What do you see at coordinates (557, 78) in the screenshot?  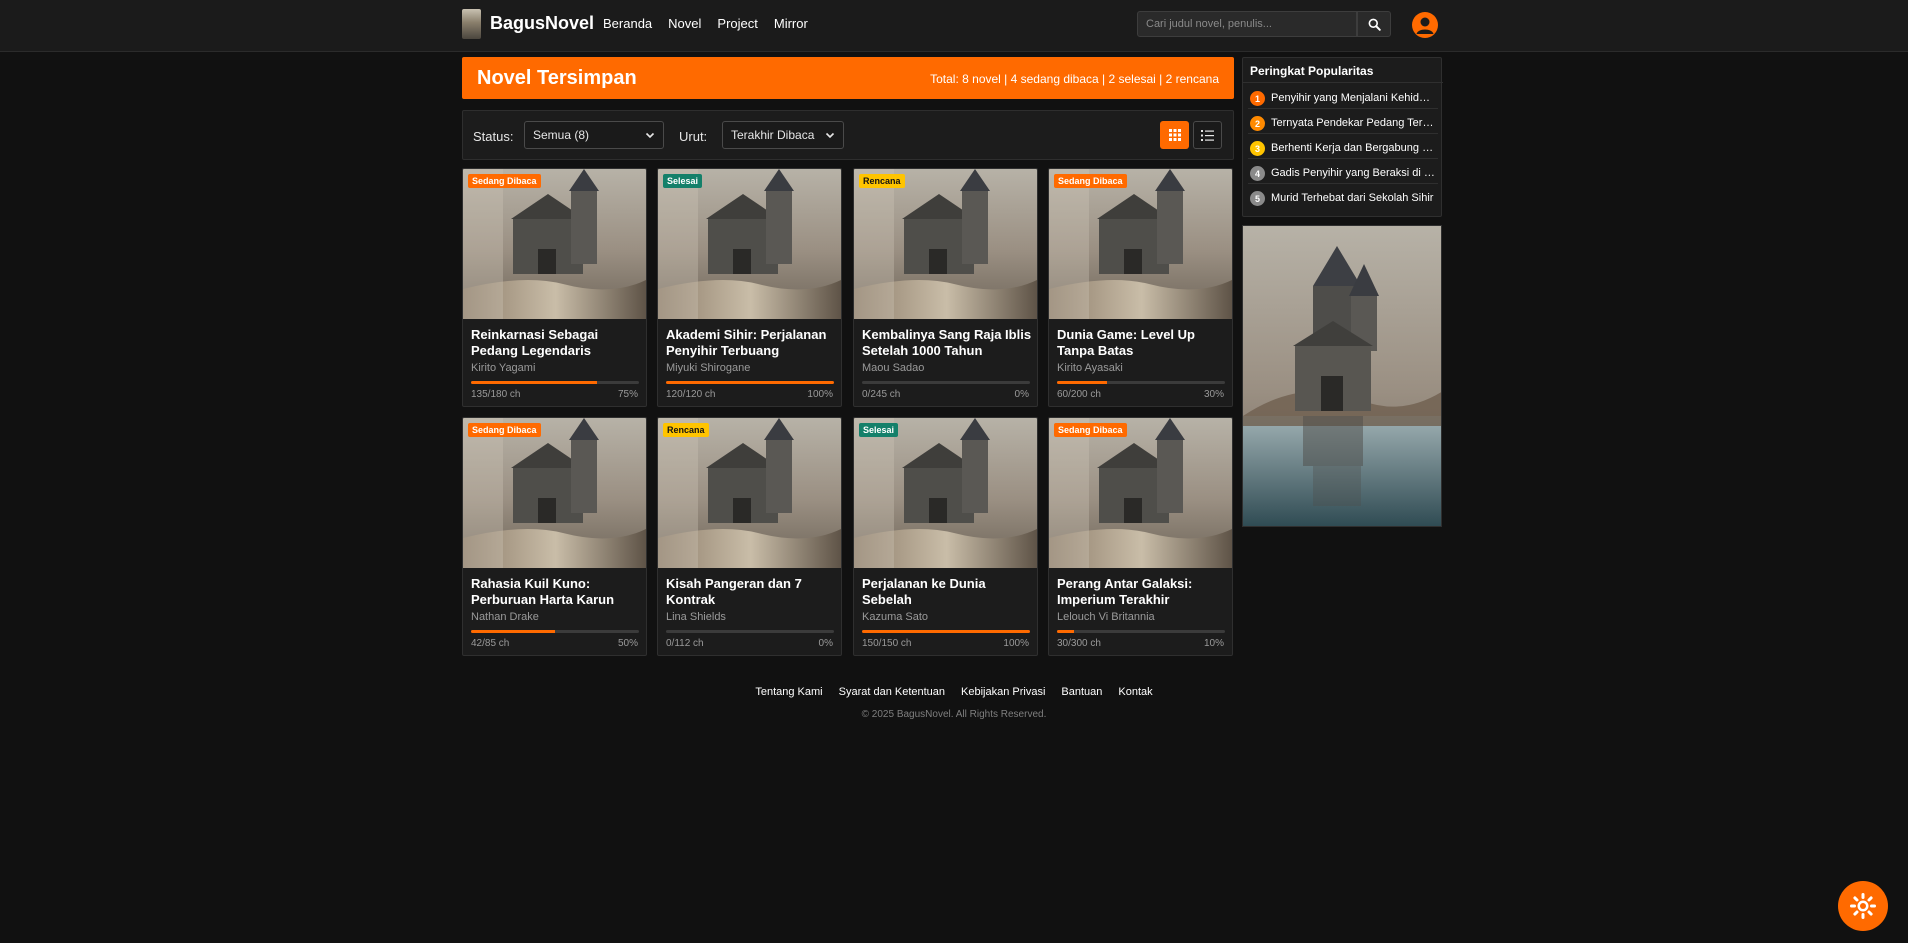 I see `page-title: Novel Tersimpan` at bounding box center [557, 78].